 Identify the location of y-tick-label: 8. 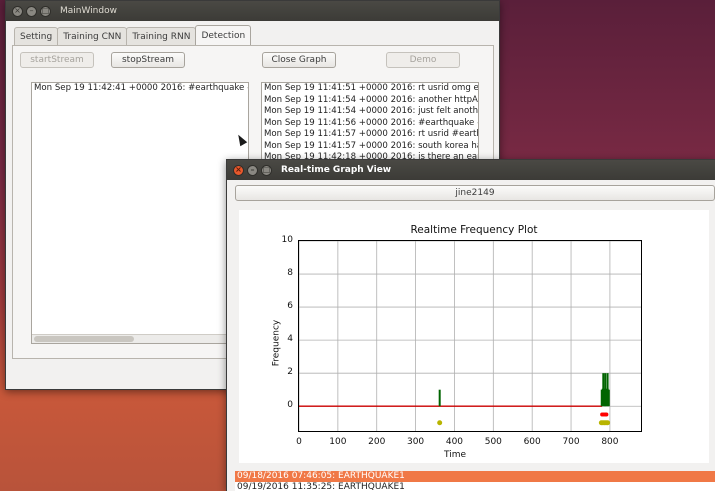
(290, 273).